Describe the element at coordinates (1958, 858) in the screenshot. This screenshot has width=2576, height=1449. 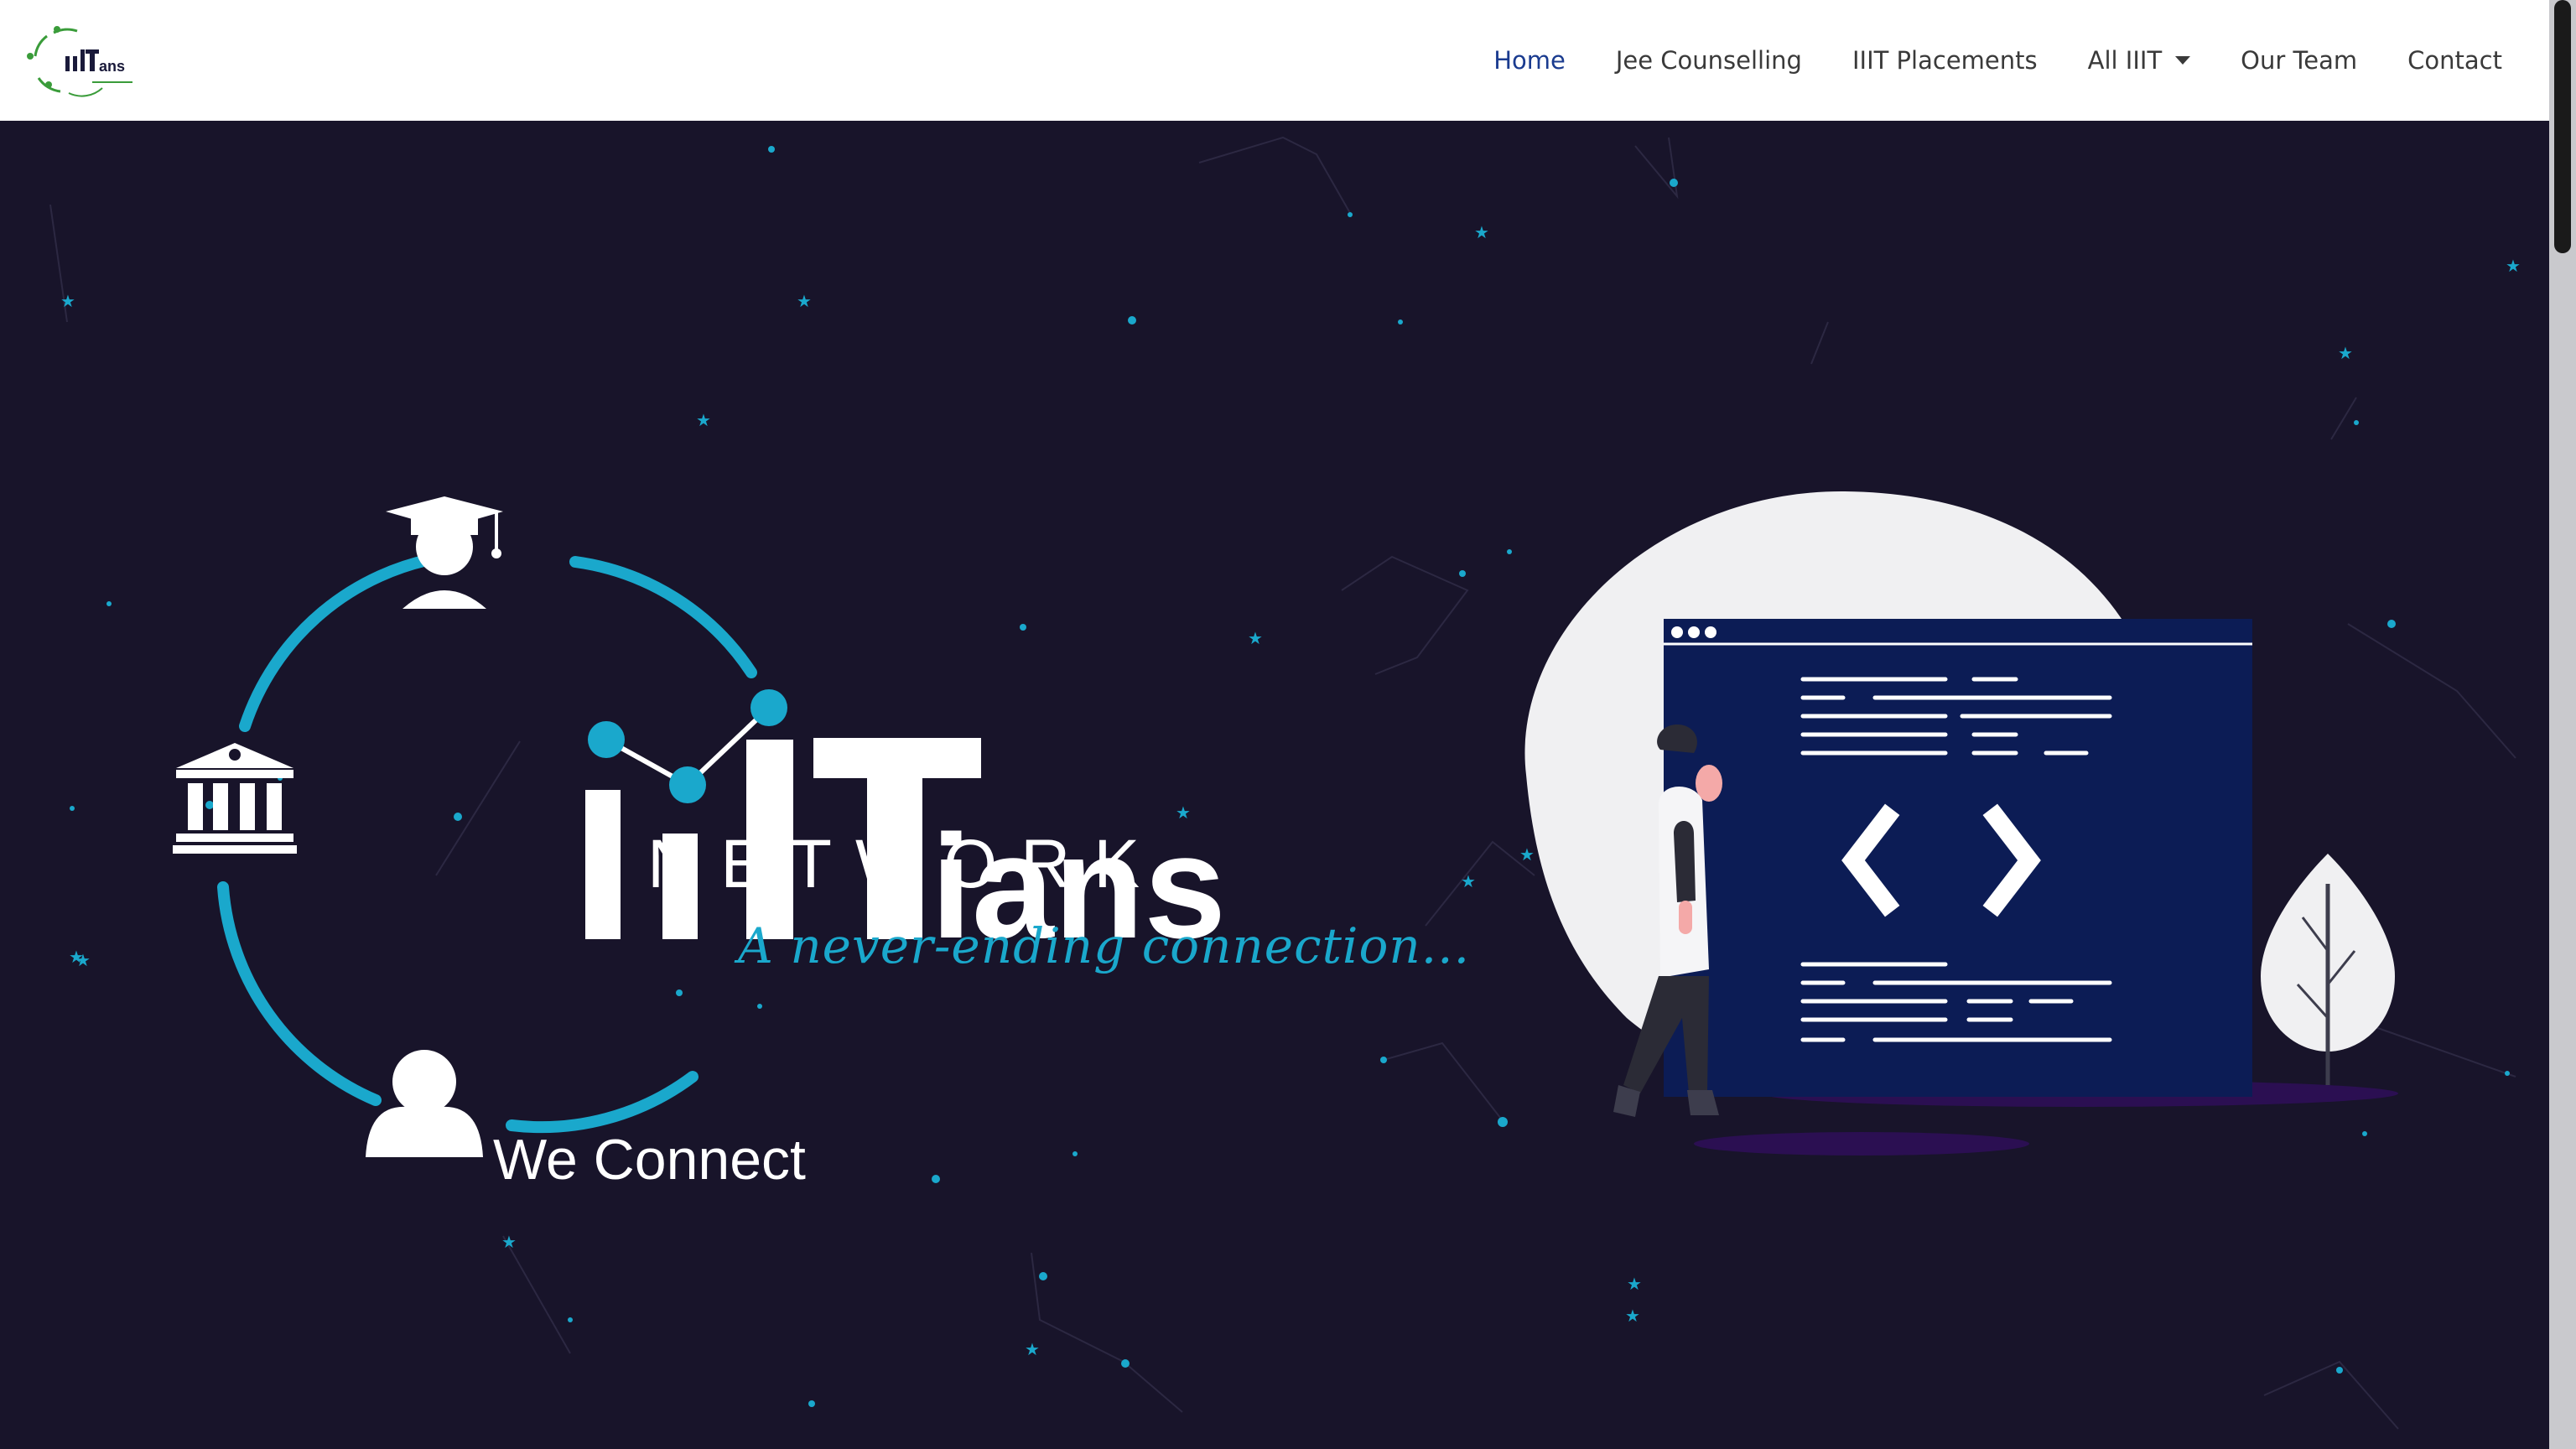
I see `code-window` at that location.